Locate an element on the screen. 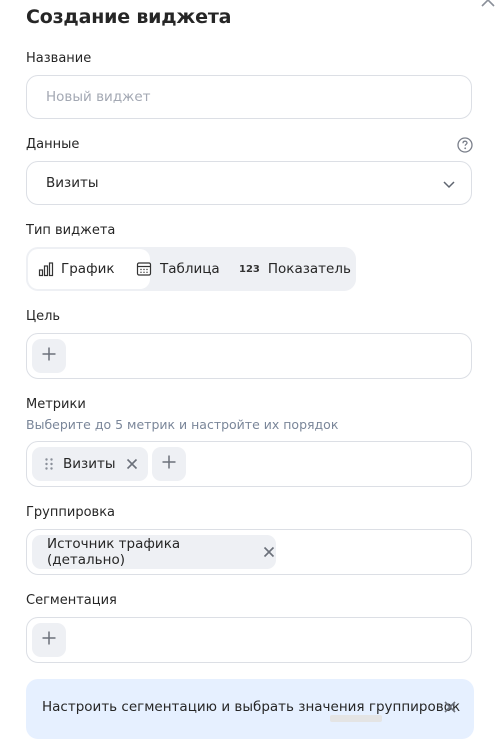 This screenshot has width=502, height=739. goal-field is located at coordinates (249, 356).